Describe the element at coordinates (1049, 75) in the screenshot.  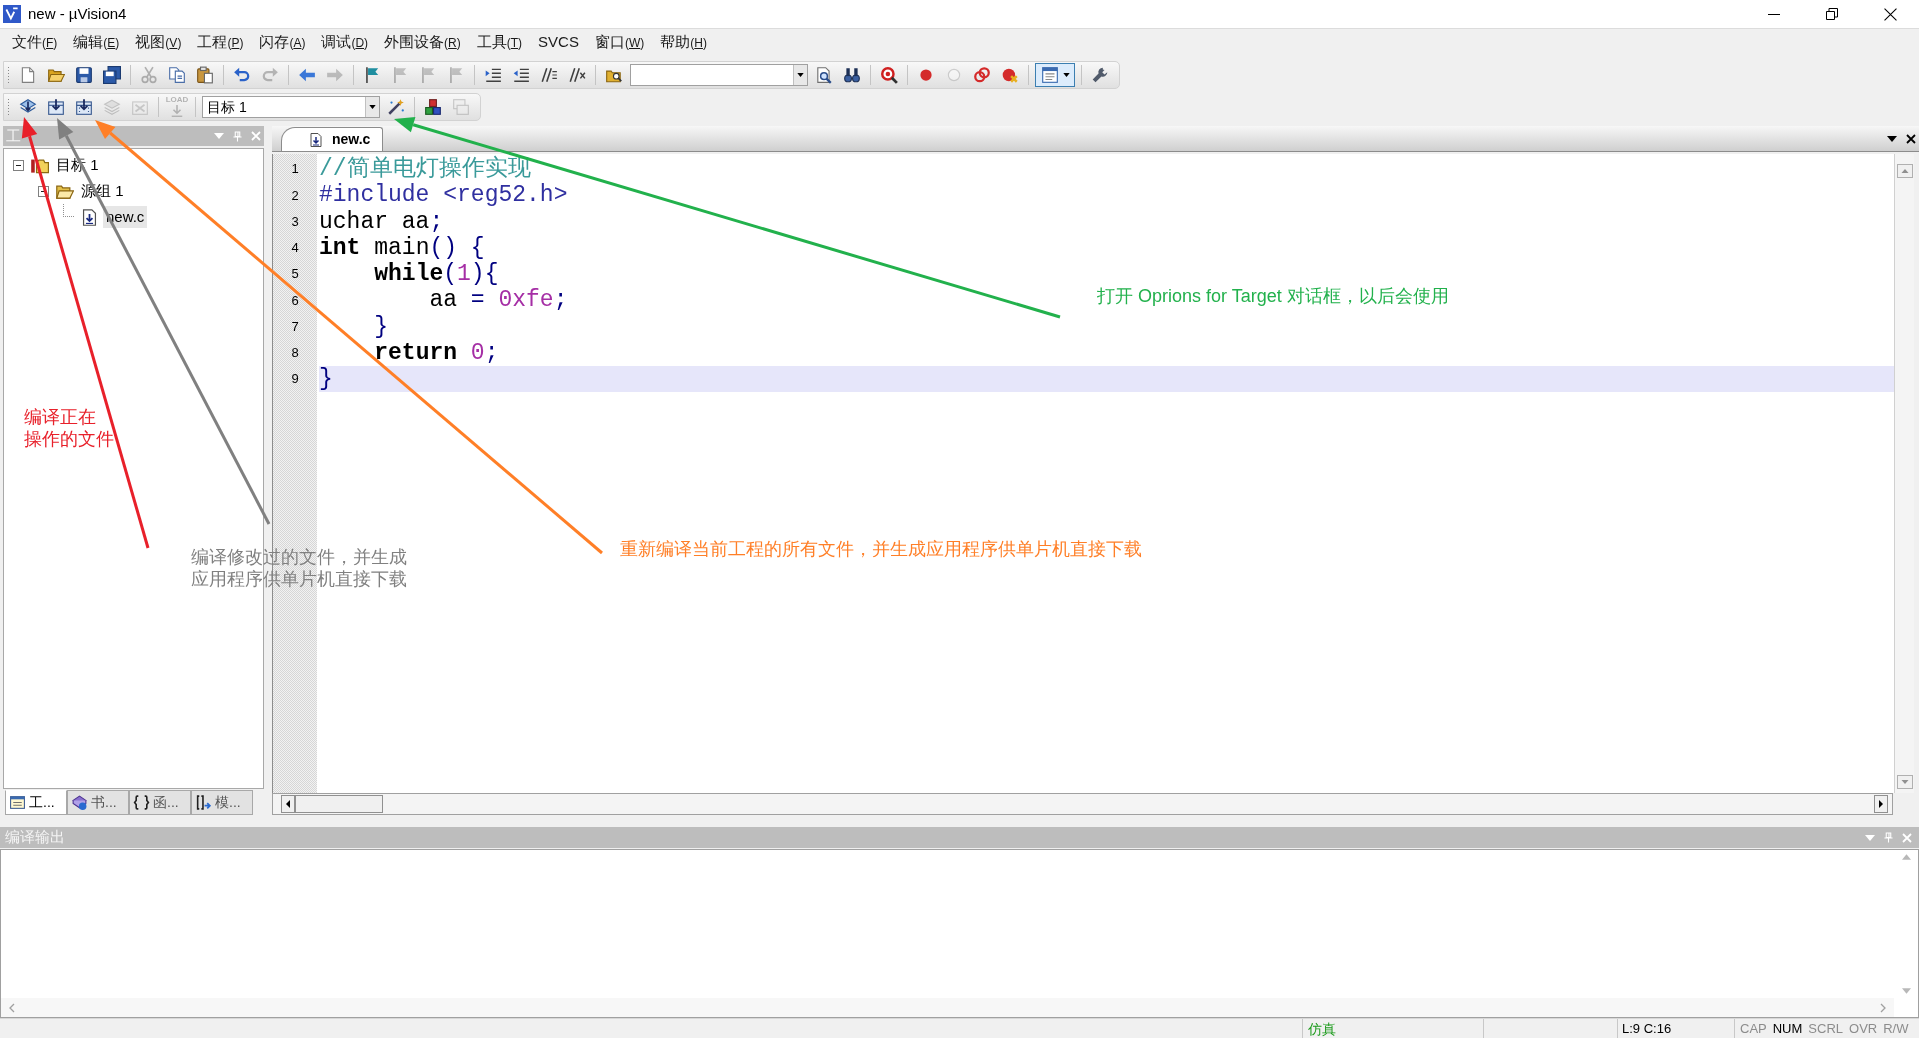
I see `window-layout-icon` at that location.